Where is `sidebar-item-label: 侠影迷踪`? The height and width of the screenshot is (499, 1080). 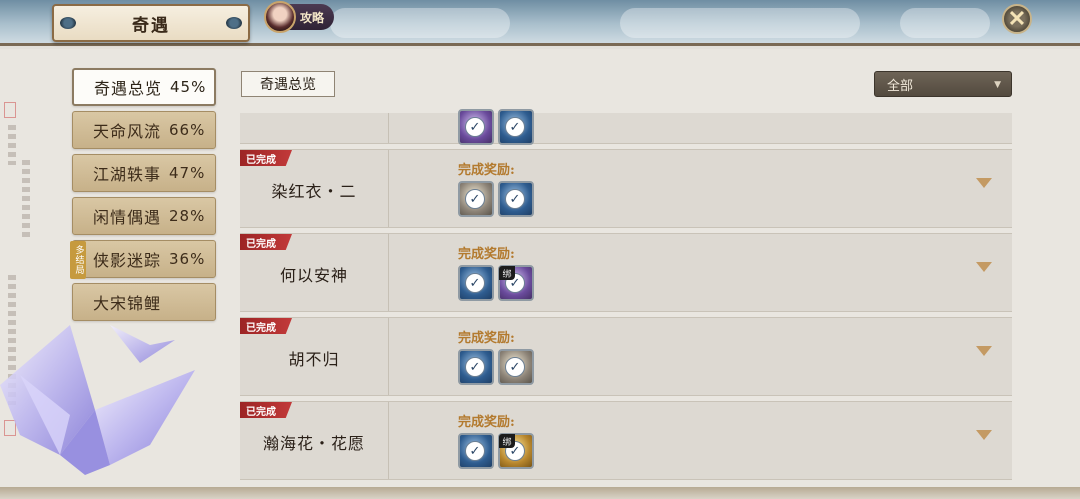 sidebar-item-label: 侠影迷踪 is located at coordinates (127, 260).